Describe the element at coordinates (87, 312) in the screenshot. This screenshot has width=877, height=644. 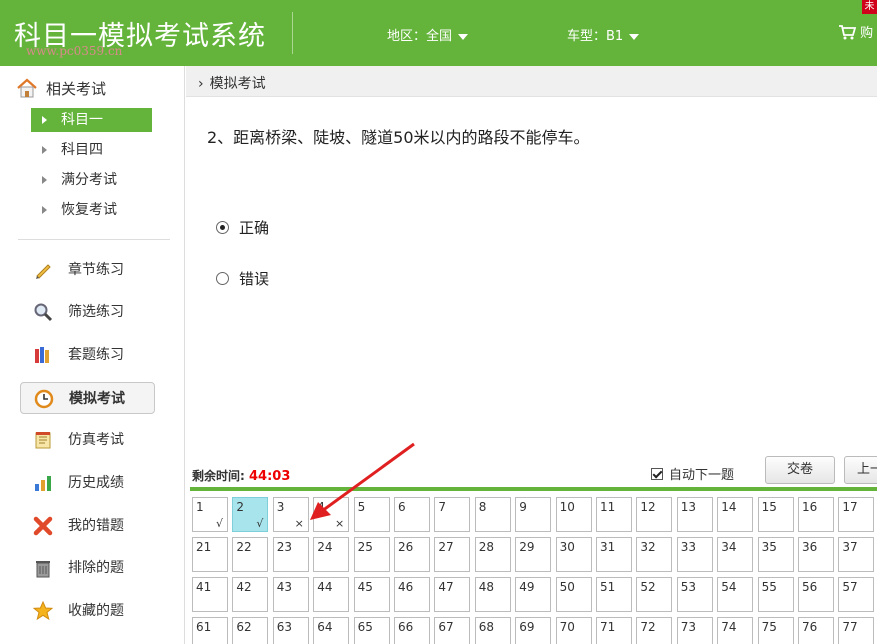
I see `sidebar-item-filter-practice: 筛选练习` at that location.